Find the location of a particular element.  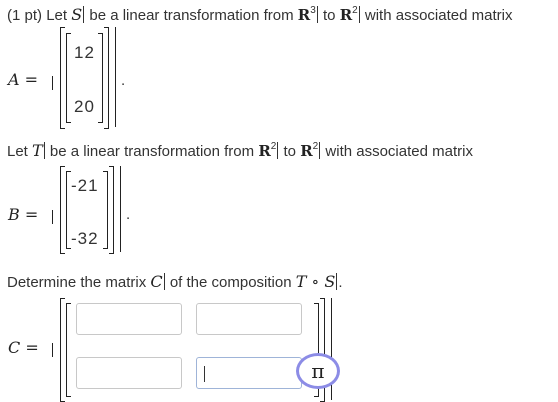

matrix-b-row-1: -21 is located at coordinates (85, 185).